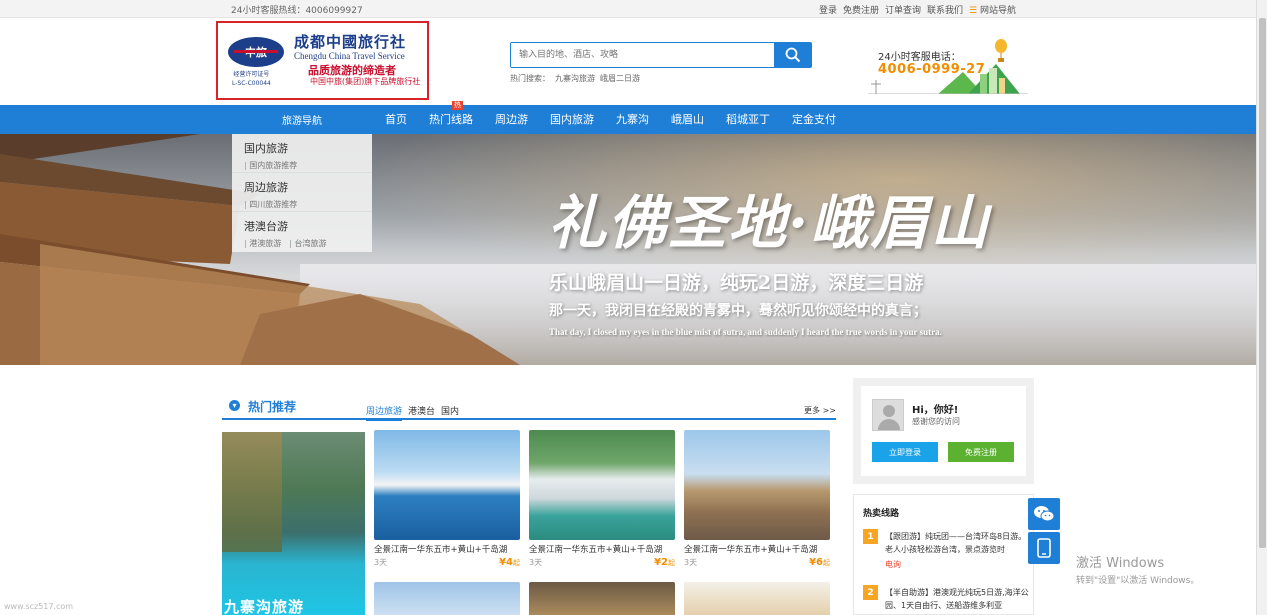 The height and width of the screenshot is (615, 1267). Describe the element at coordinates (816, 562) in the screenshot. I see `price-value: ¥6` at that location.